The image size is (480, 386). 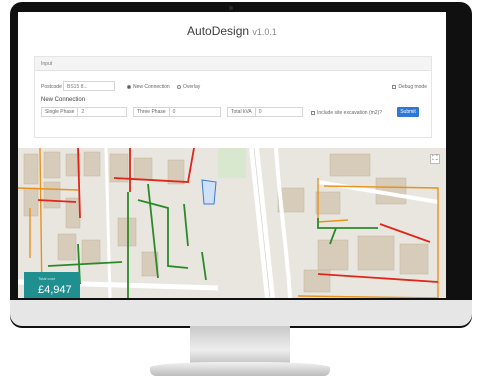 I want to click on total-kva-field: Total kVA 0, so click(x=265, y=112).